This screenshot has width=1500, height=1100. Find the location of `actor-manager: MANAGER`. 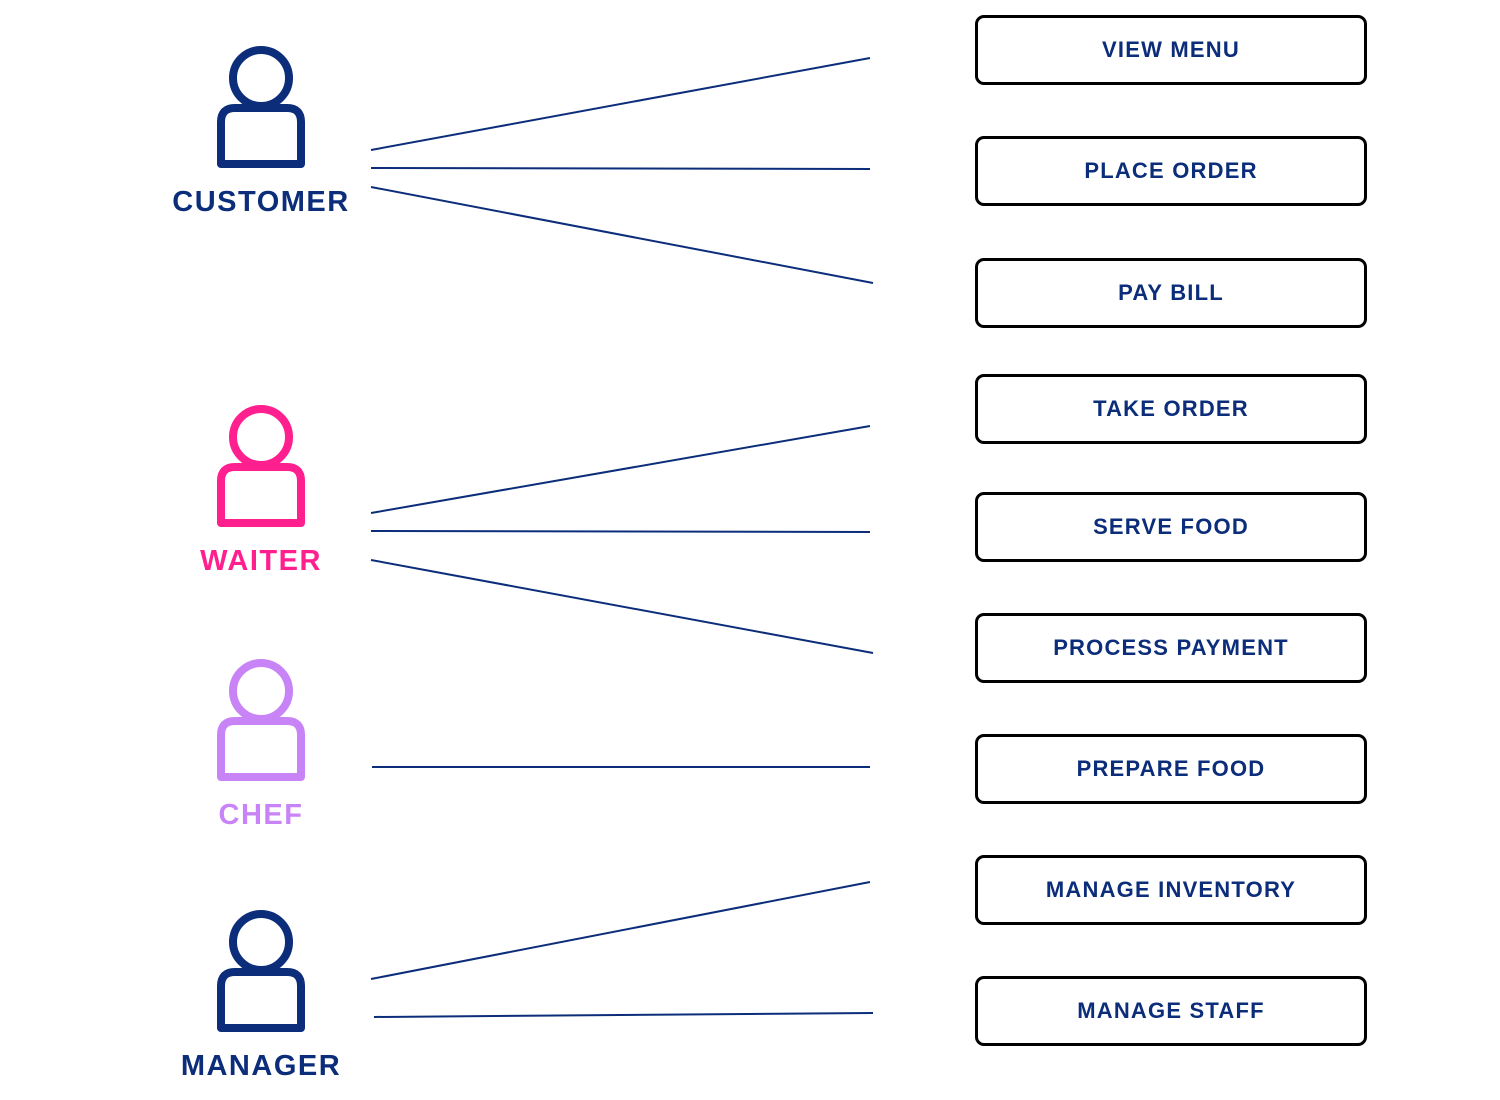

actor-manager: MANAGER is located at coordinates (261, 996).